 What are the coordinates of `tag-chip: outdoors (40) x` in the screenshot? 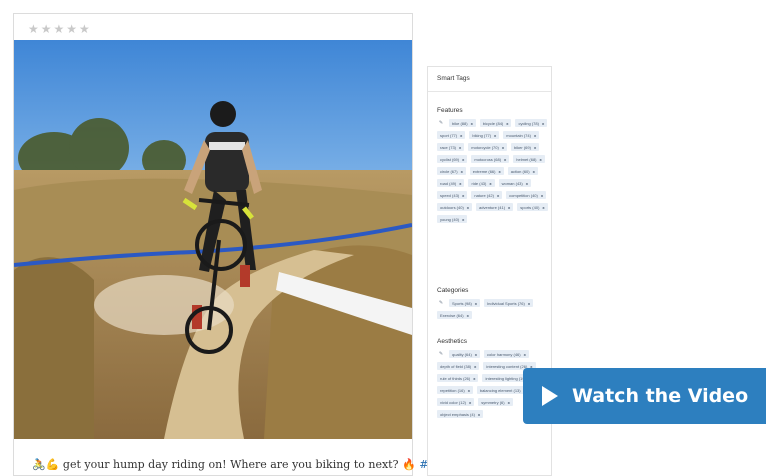 It's located at (455, 207).